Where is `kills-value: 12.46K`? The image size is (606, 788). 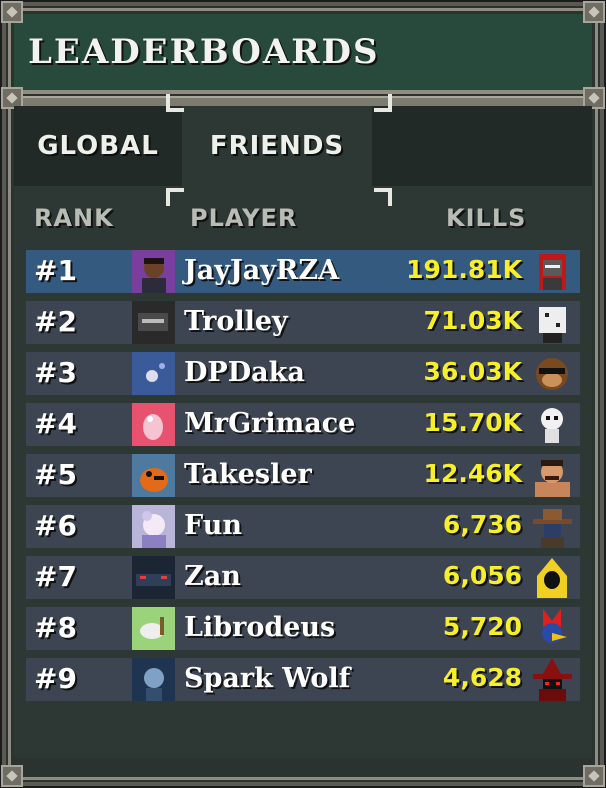 kills-value: 12.46K is located at coordinates (472, 473).